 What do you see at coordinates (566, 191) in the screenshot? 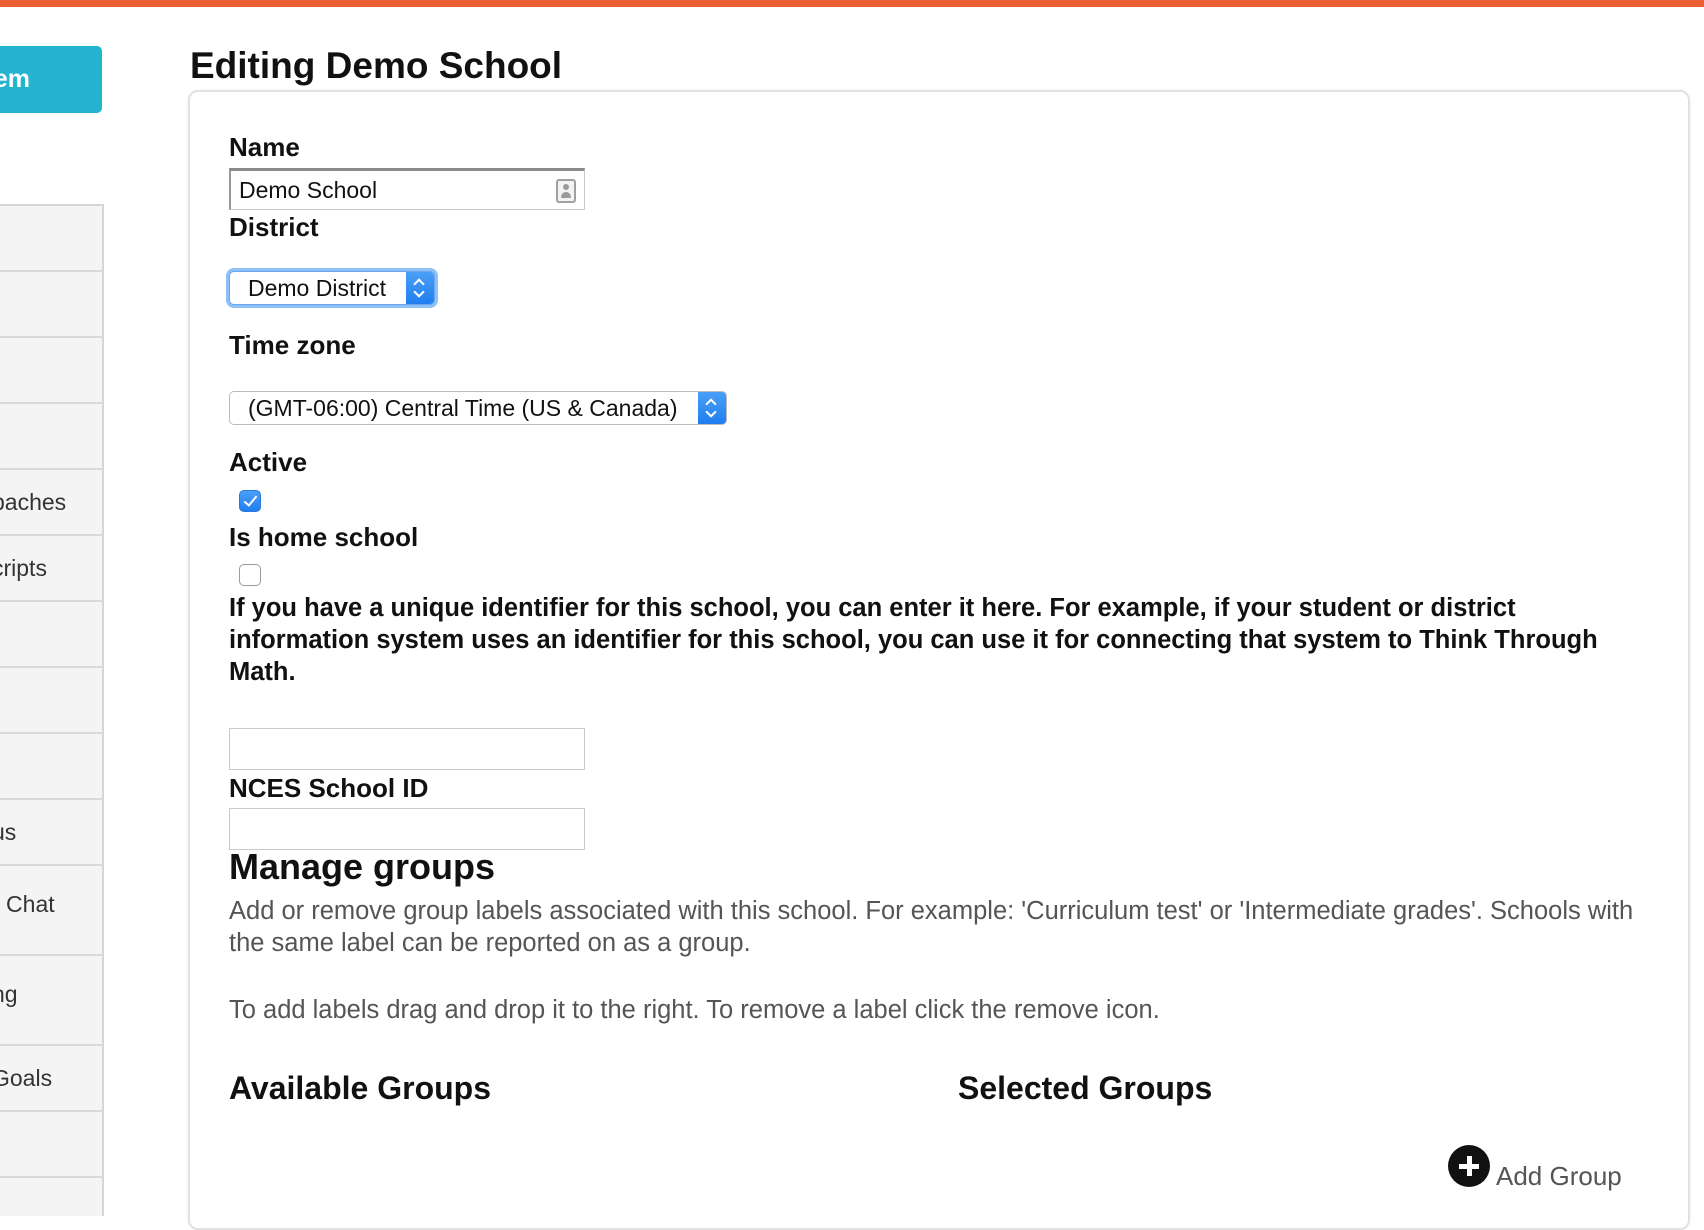
I see `contact-card-icon` at bounding box center [566, 191].